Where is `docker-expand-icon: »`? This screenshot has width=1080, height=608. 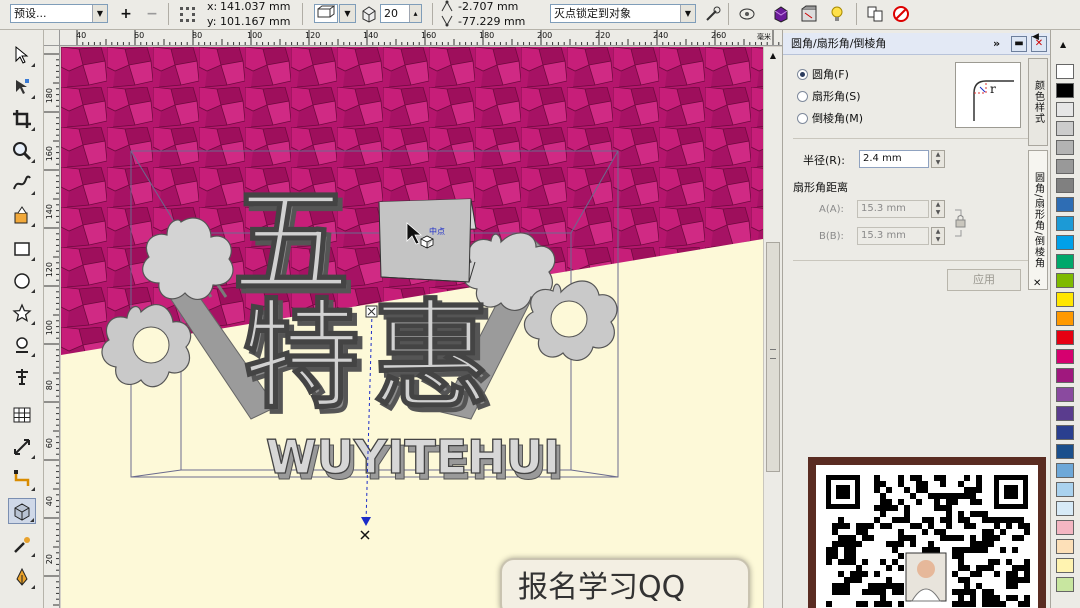
docker-expand-icon: » is located at coordinates (996, 43).